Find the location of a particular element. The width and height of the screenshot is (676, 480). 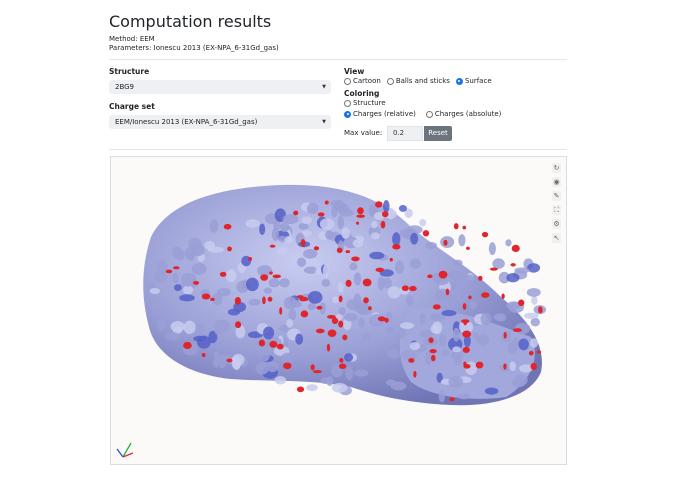

coloring-option-structure: Structure is located at coordinates (365, 103).